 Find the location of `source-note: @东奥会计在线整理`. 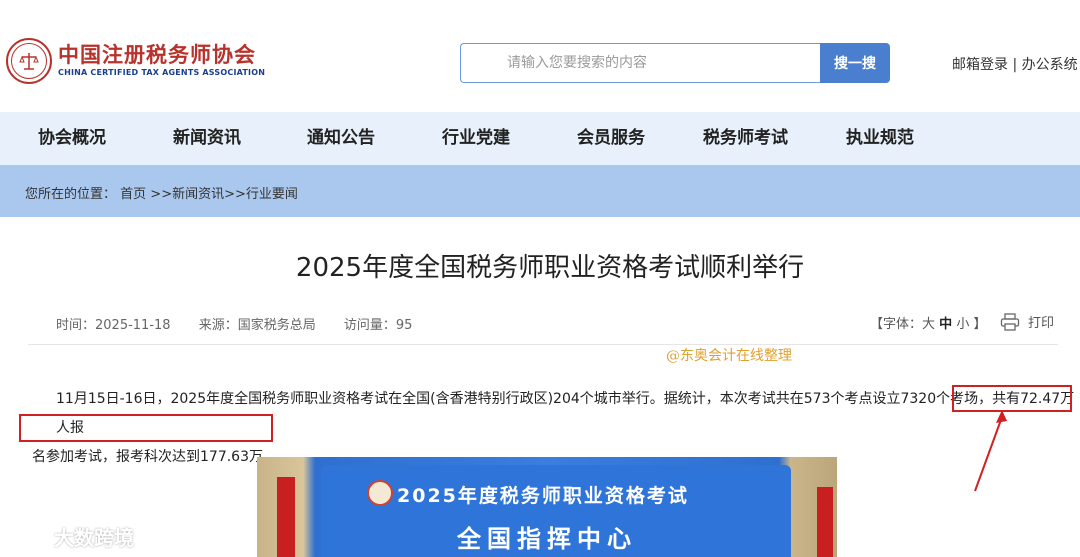

source-note: @东奥会计在线整理 is located at coordinates (729, 356).